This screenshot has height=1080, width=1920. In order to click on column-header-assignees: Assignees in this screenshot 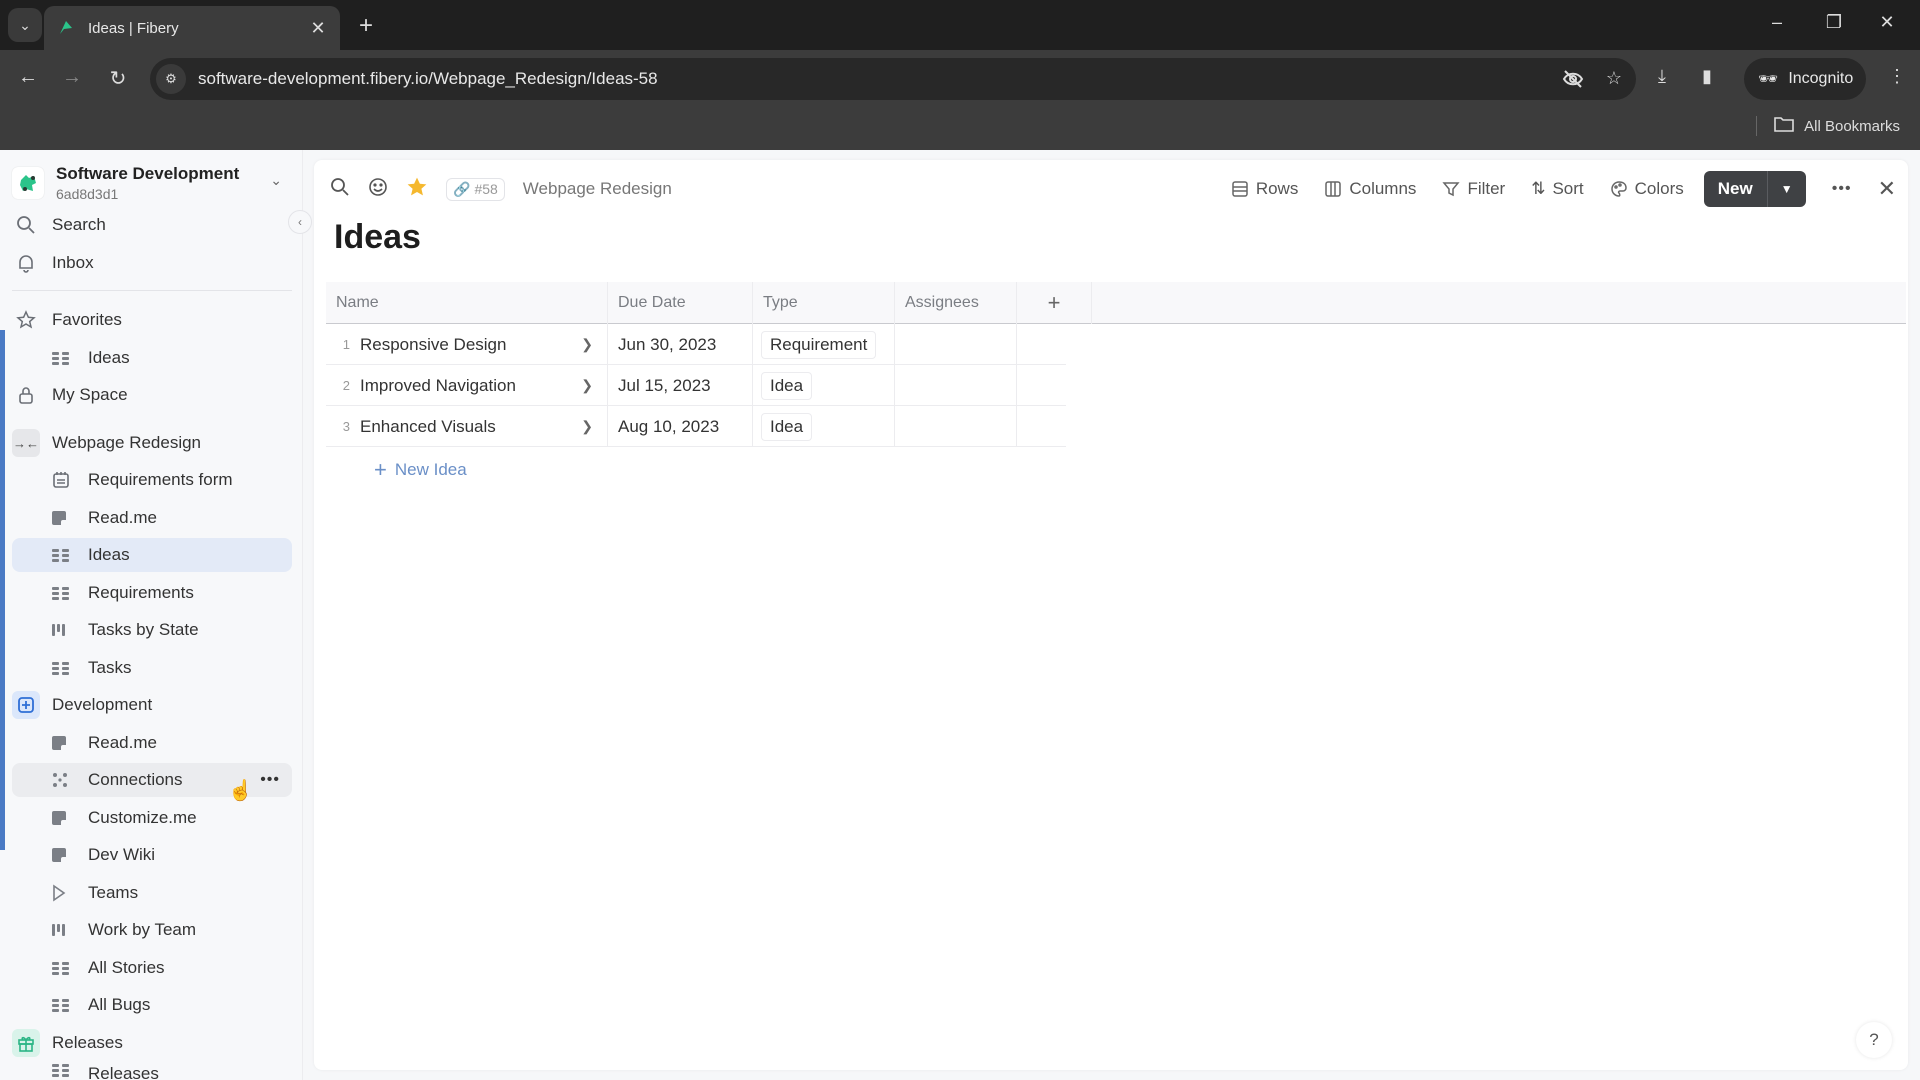, I will do `click(956, 303)`.